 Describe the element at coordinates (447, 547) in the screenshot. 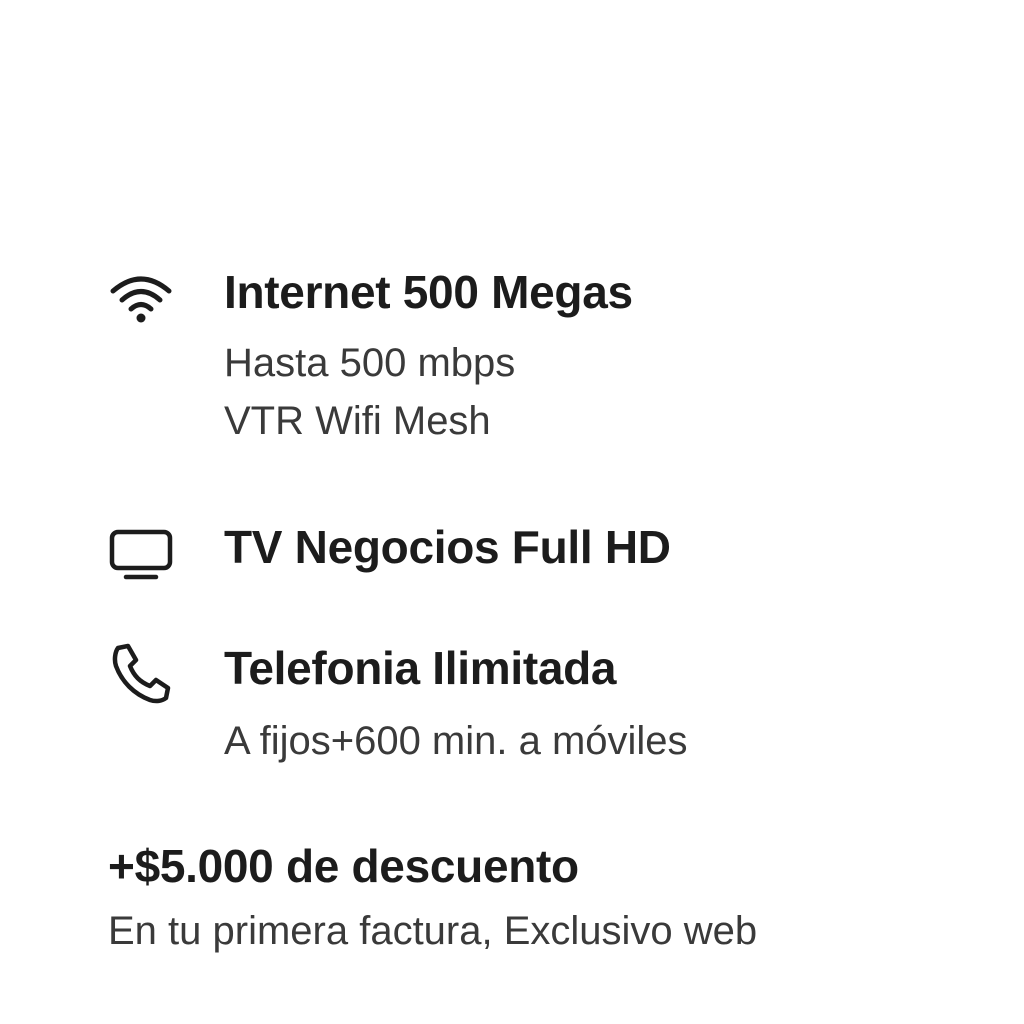

I see `feature-title: TV Negocios Full HD` at that location.